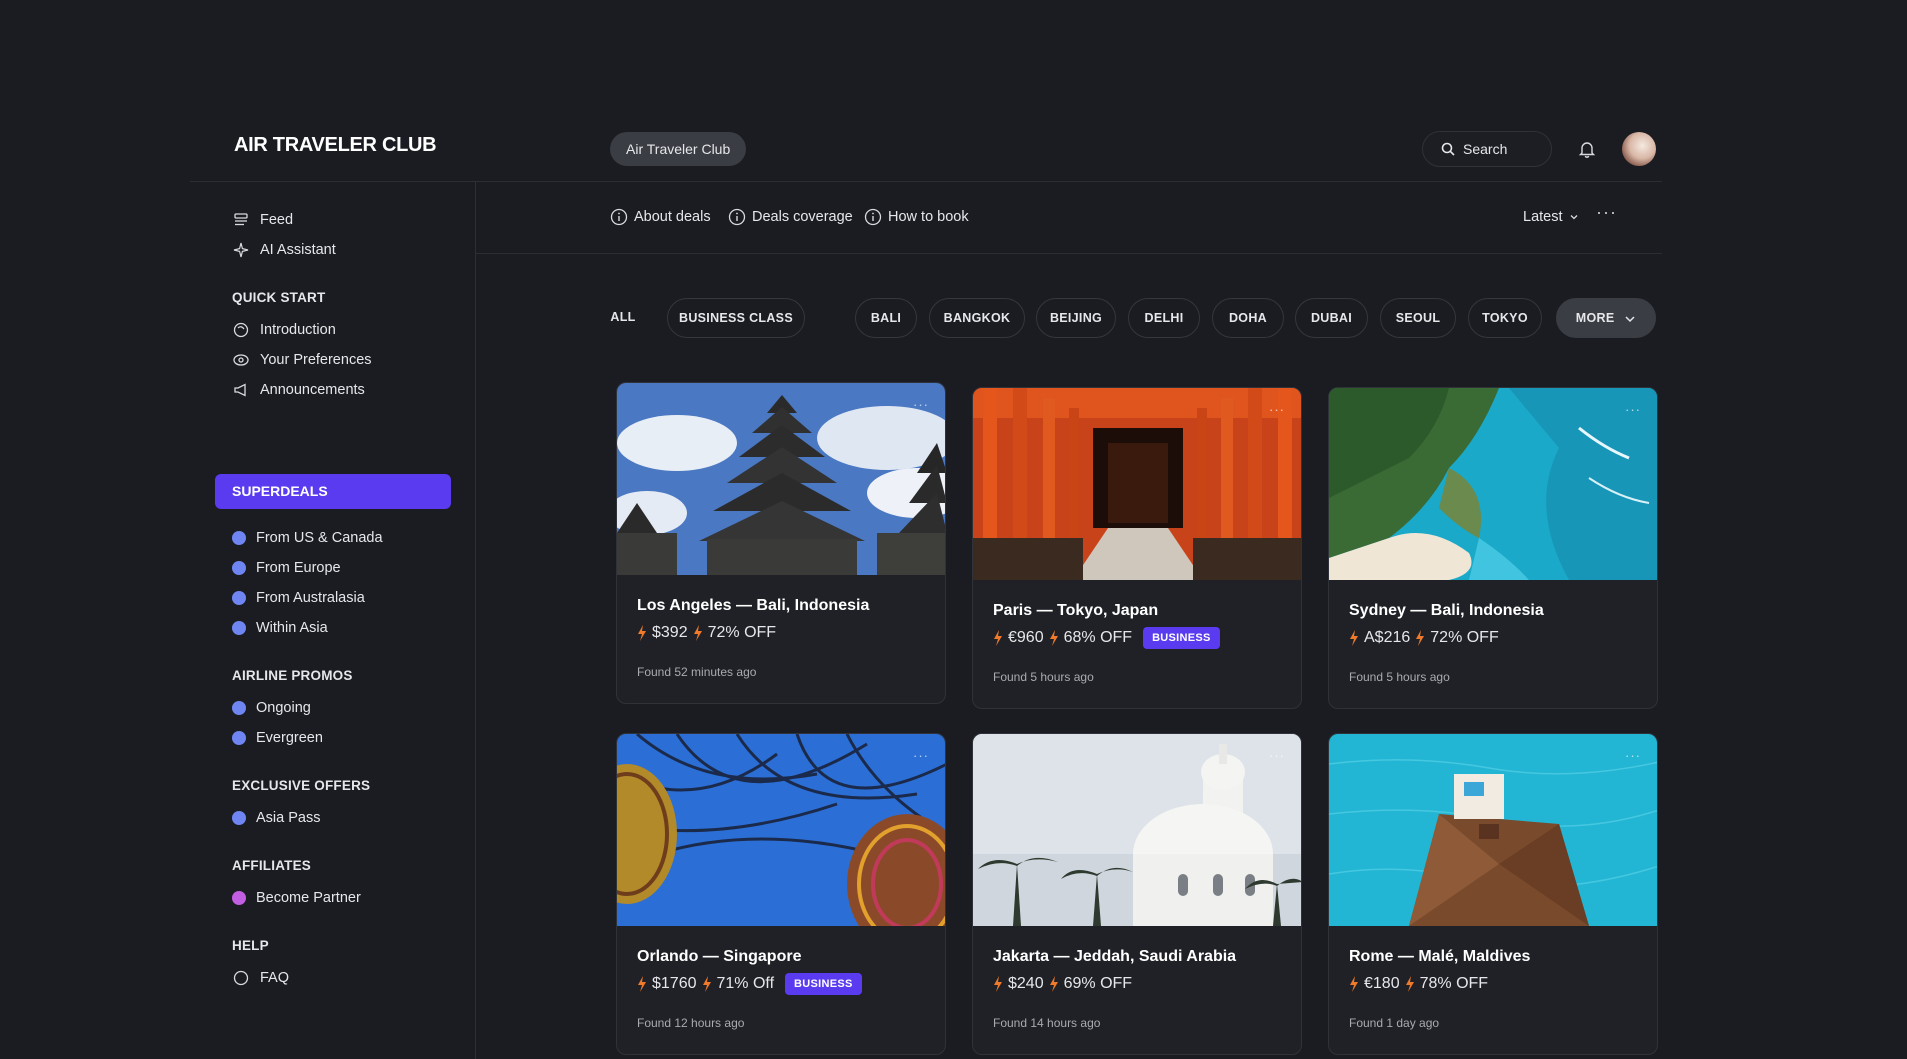 The height and width of the screenshot is (1059, 1907). I want to click on chevron-down-icon, so click(1573, 217).